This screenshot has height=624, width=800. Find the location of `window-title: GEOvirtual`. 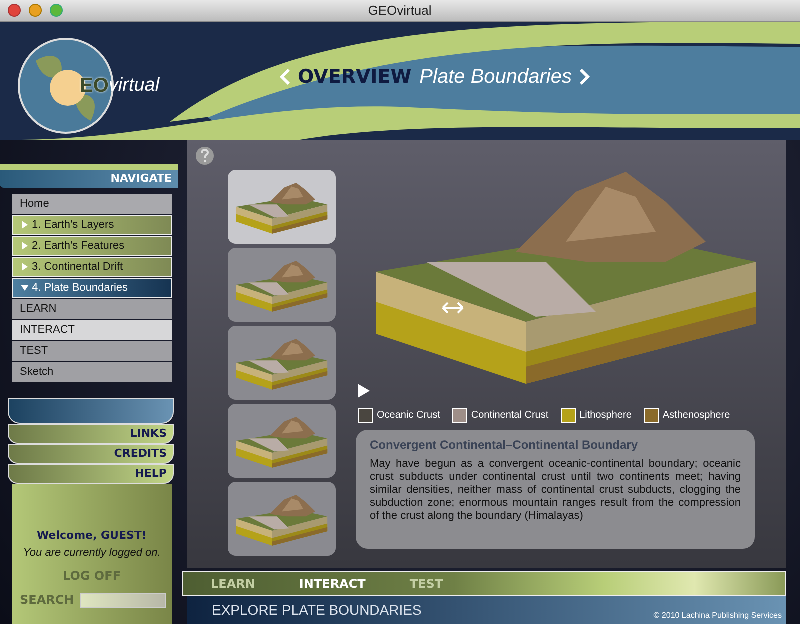

window-title: GEOvirtual is located at coordinates (400, 11).